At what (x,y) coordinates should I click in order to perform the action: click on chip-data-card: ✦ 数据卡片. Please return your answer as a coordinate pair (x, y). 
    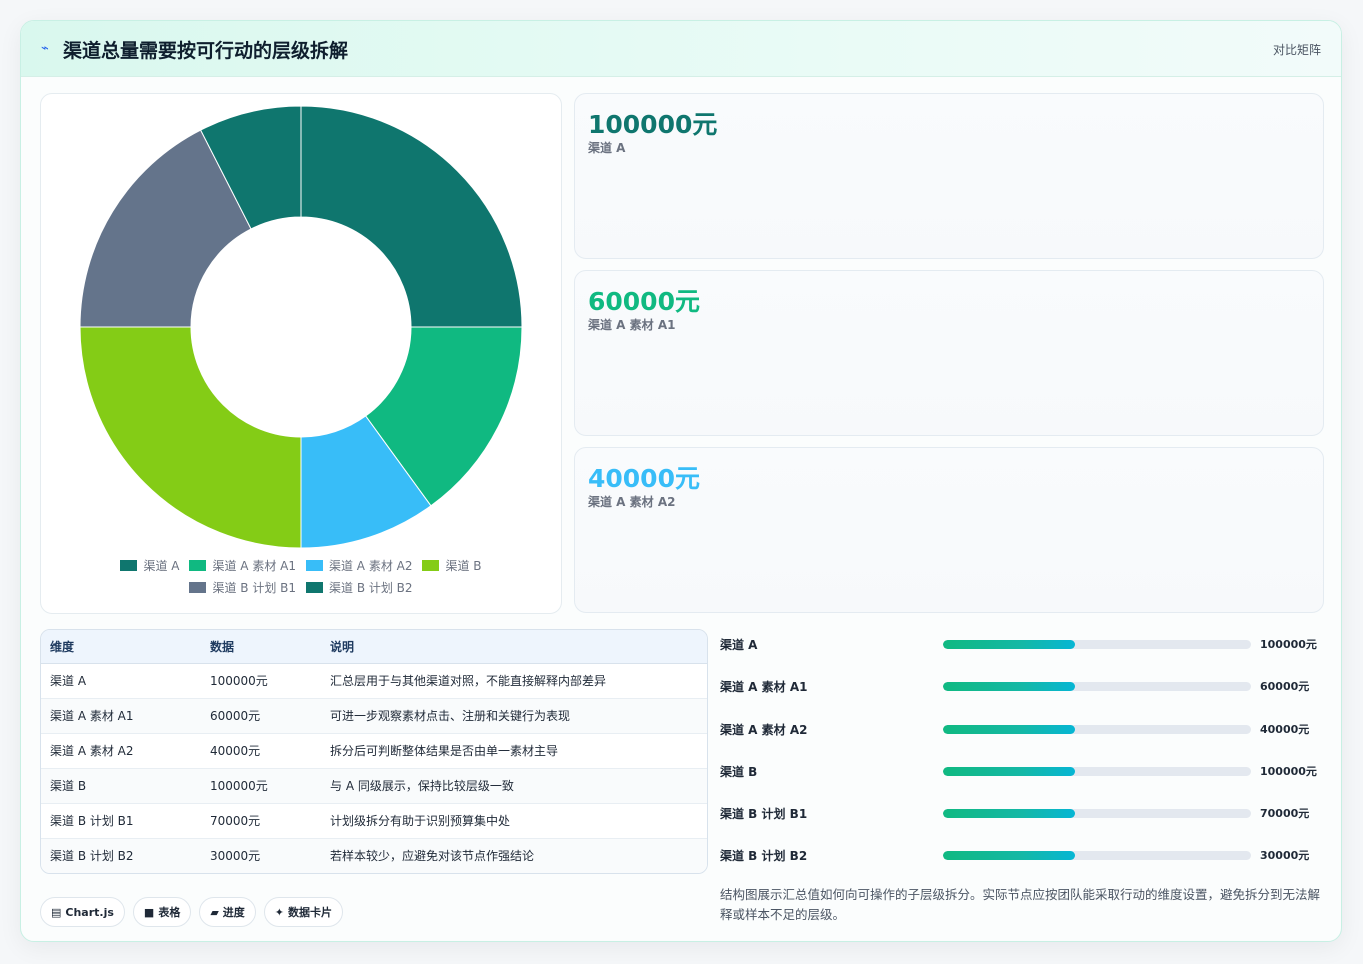
    Looking at the image, I should click on (303, 912).